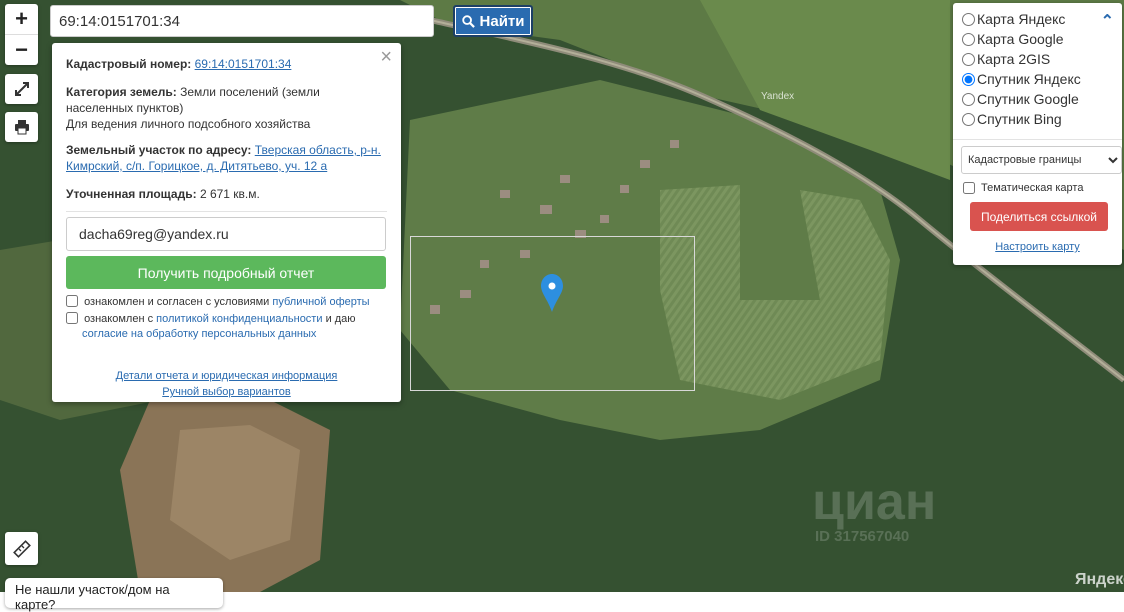 The height and width of the screenshot is (612, 1124). What do you see at coordinates (226, 272) in the screenshot?
I see `get-report-button: Получить подробный отчет` at bounding box center [226, 272].